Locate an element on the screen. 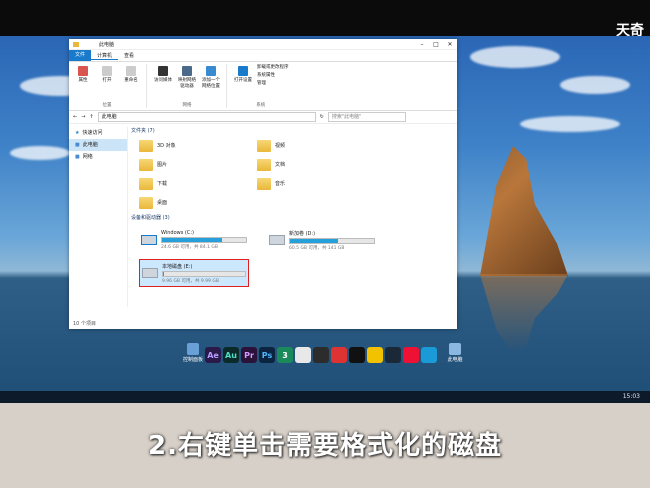 Image resolution: width=650 pixels, height=488 pixels. access-media-button: 访问媒体 is located at coordinates (163, 76).